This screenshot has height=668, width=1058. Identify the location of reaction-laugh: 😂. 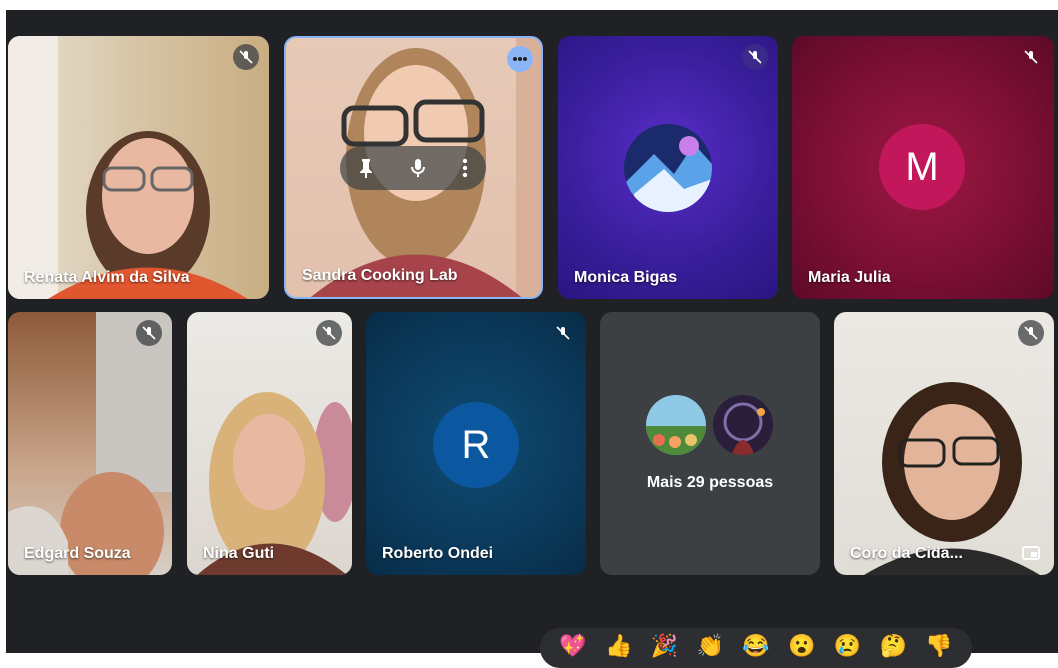
(755, 646).